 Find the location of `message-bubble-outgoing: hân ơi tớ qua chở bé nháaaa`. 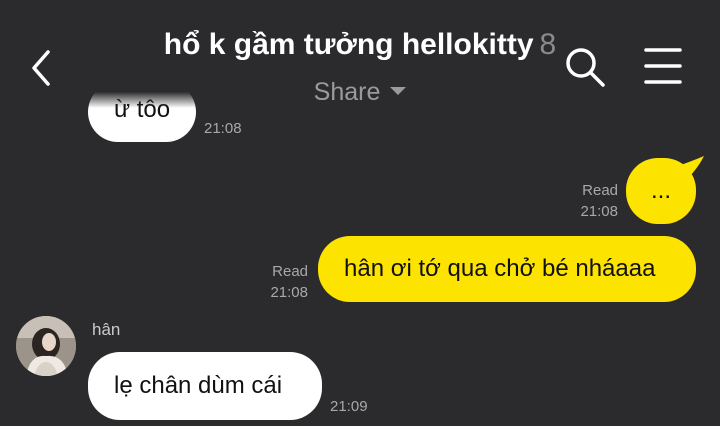

message-bubble-outgoing: hân ơi tớ qua chở bé nháaaa is located at coordinates (507, 269).